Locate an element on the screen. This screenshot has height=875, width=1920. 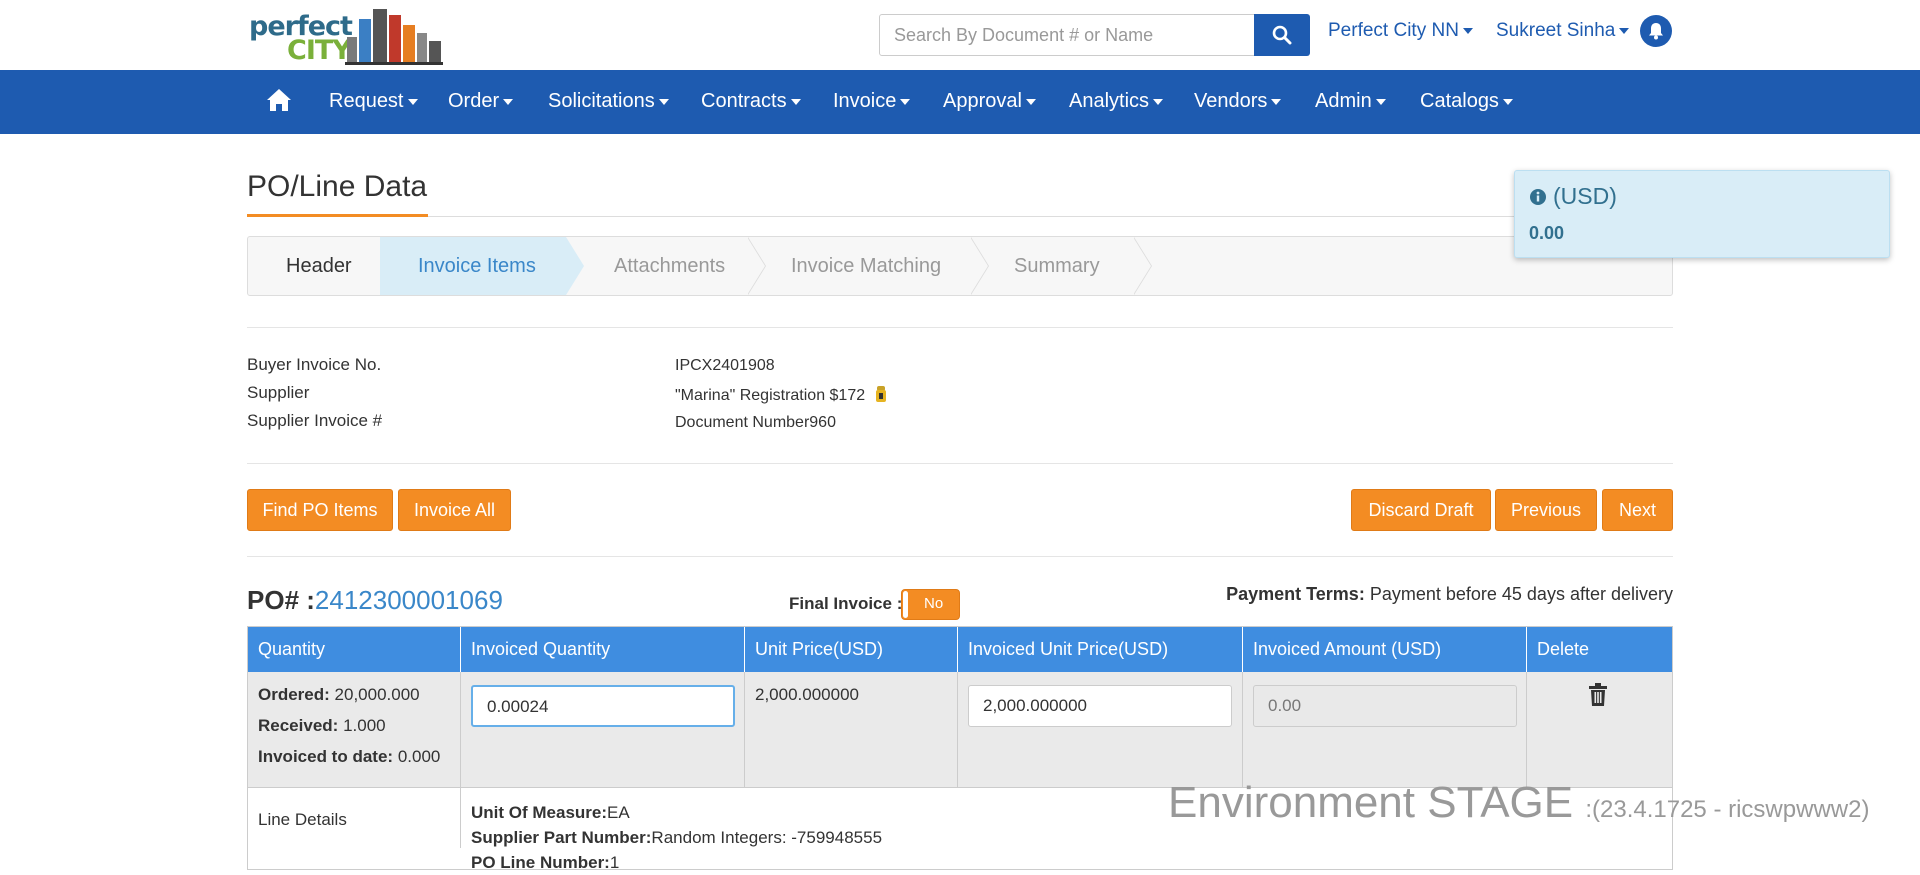
nav-solicitations: Solicitations is located at coordinates (608, 101).